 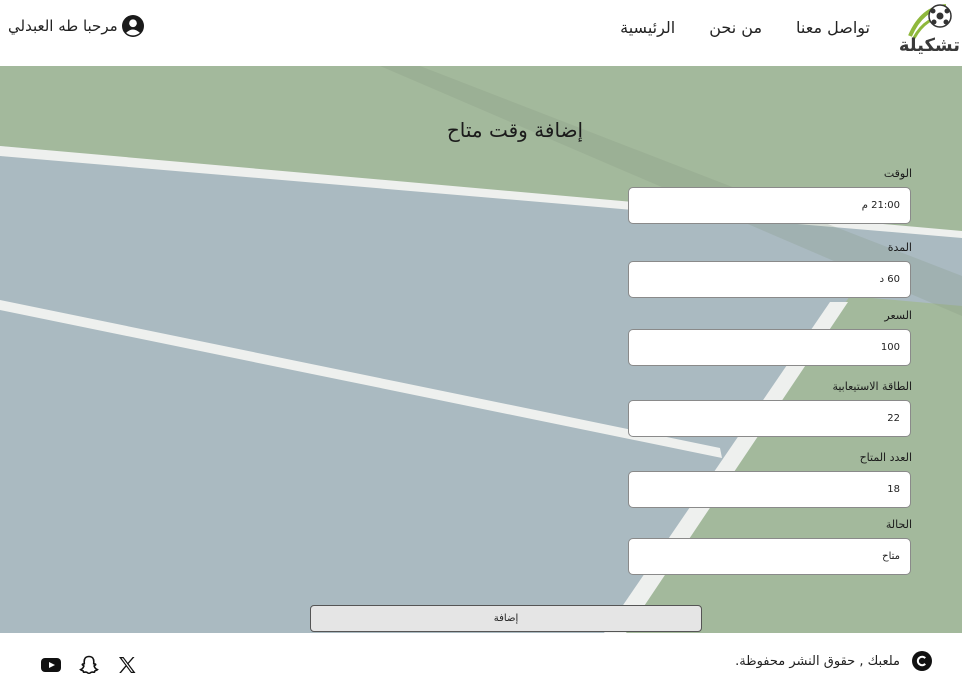 I want to click on main-nav: الرئيسية من نحن تواصل معنا, so click(x=745, y=27).